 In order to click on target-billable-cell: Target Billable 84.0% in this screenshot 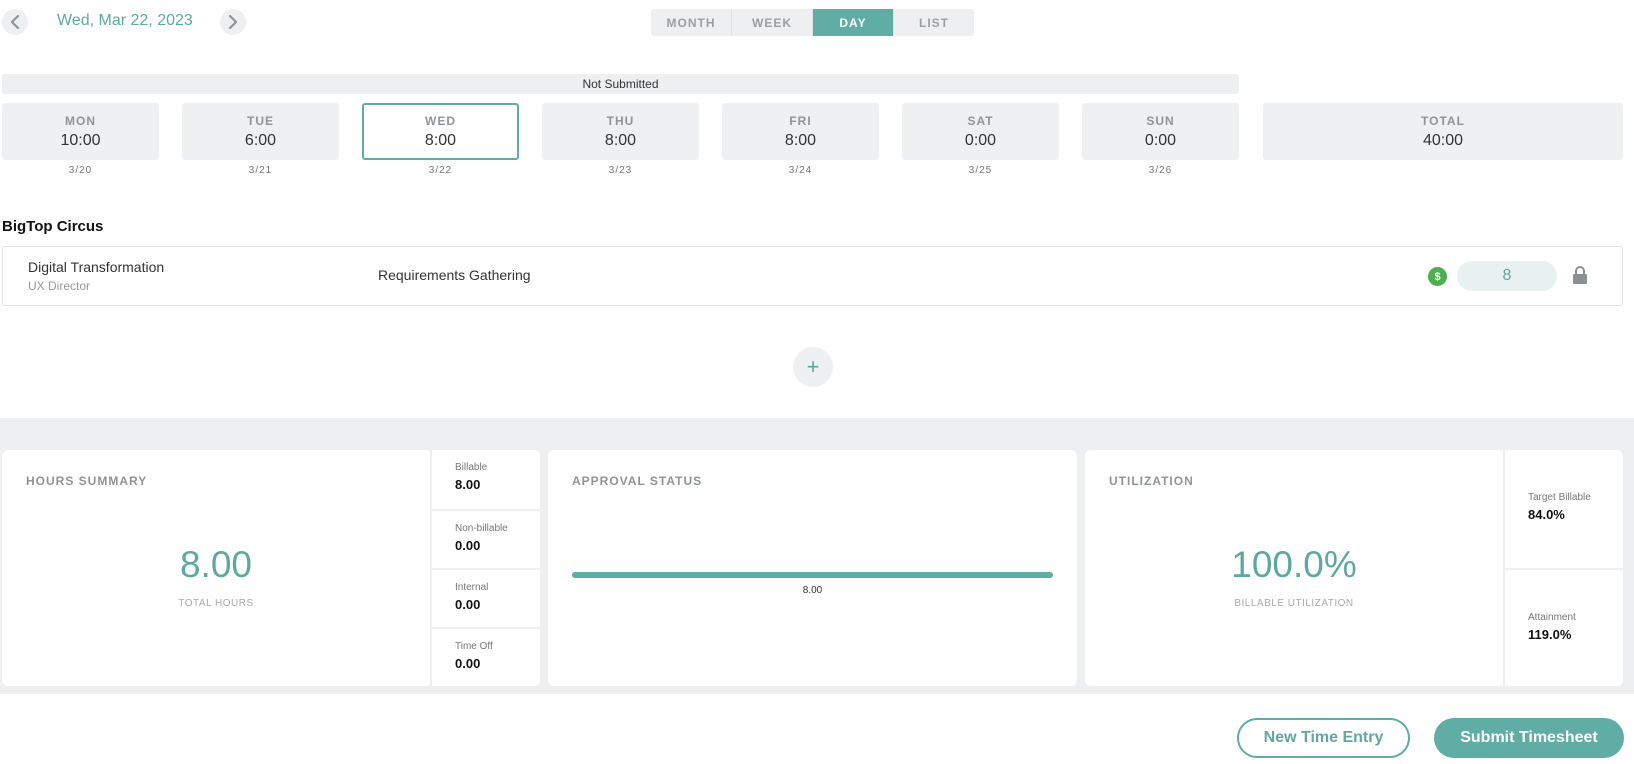, I will do `click(1564, 509)`.